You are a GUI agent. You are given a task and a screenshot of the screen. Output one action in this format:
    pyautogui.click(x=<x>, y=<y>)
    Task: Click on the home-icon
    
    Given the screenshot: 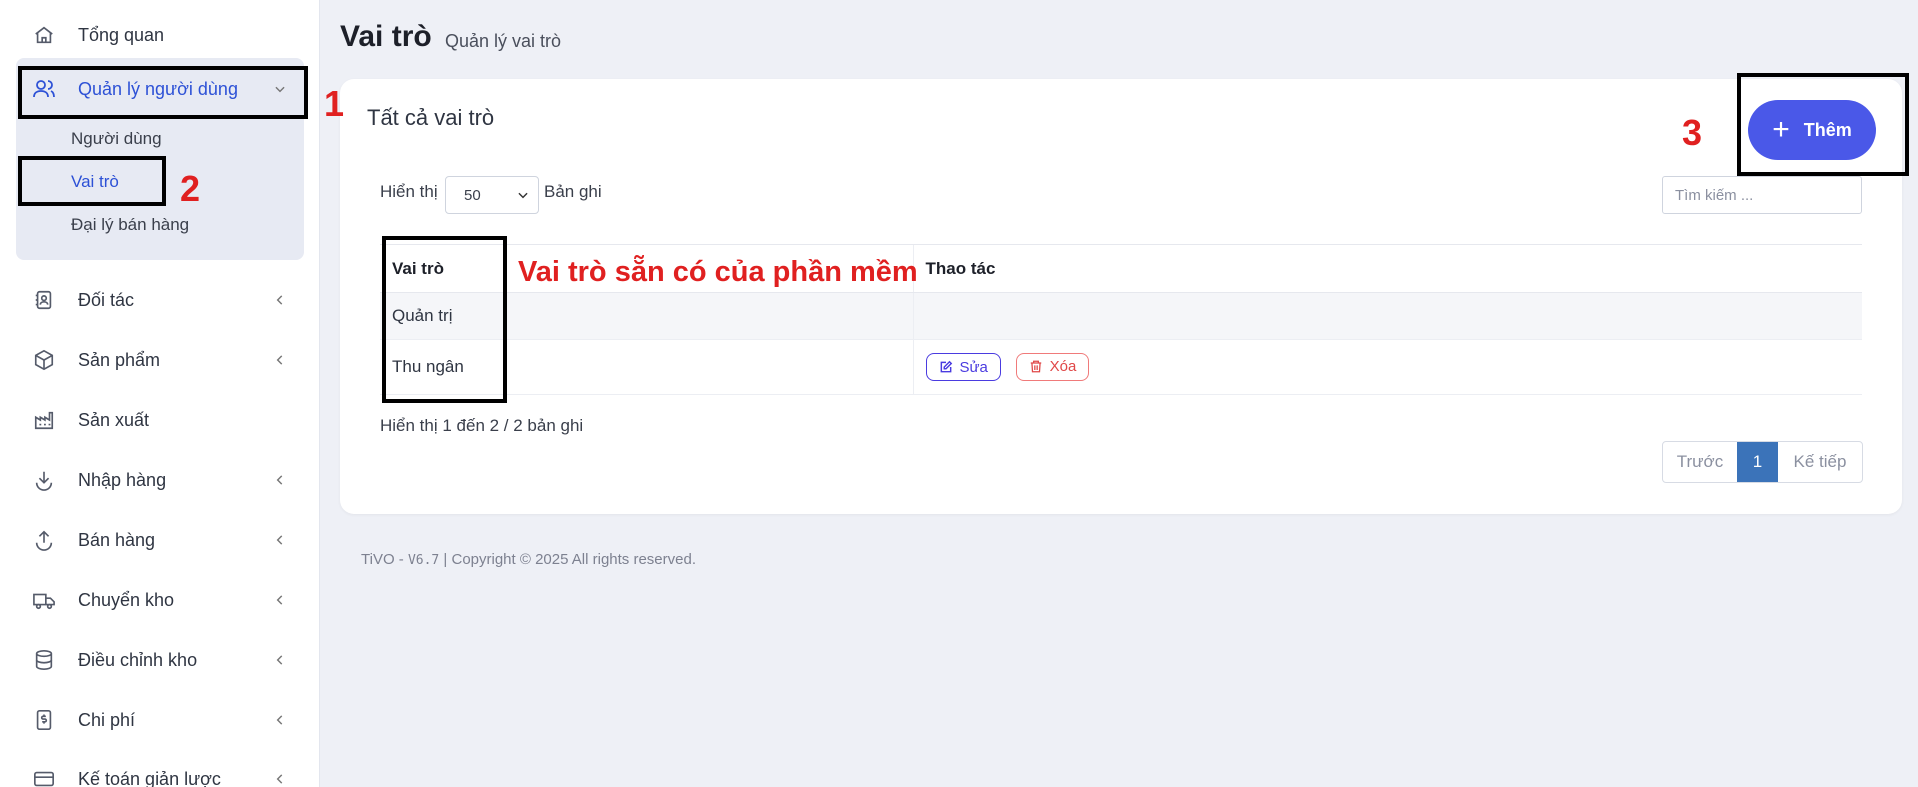 What is the action you would take?
    pyautogui.click(x=44, y=35)
    